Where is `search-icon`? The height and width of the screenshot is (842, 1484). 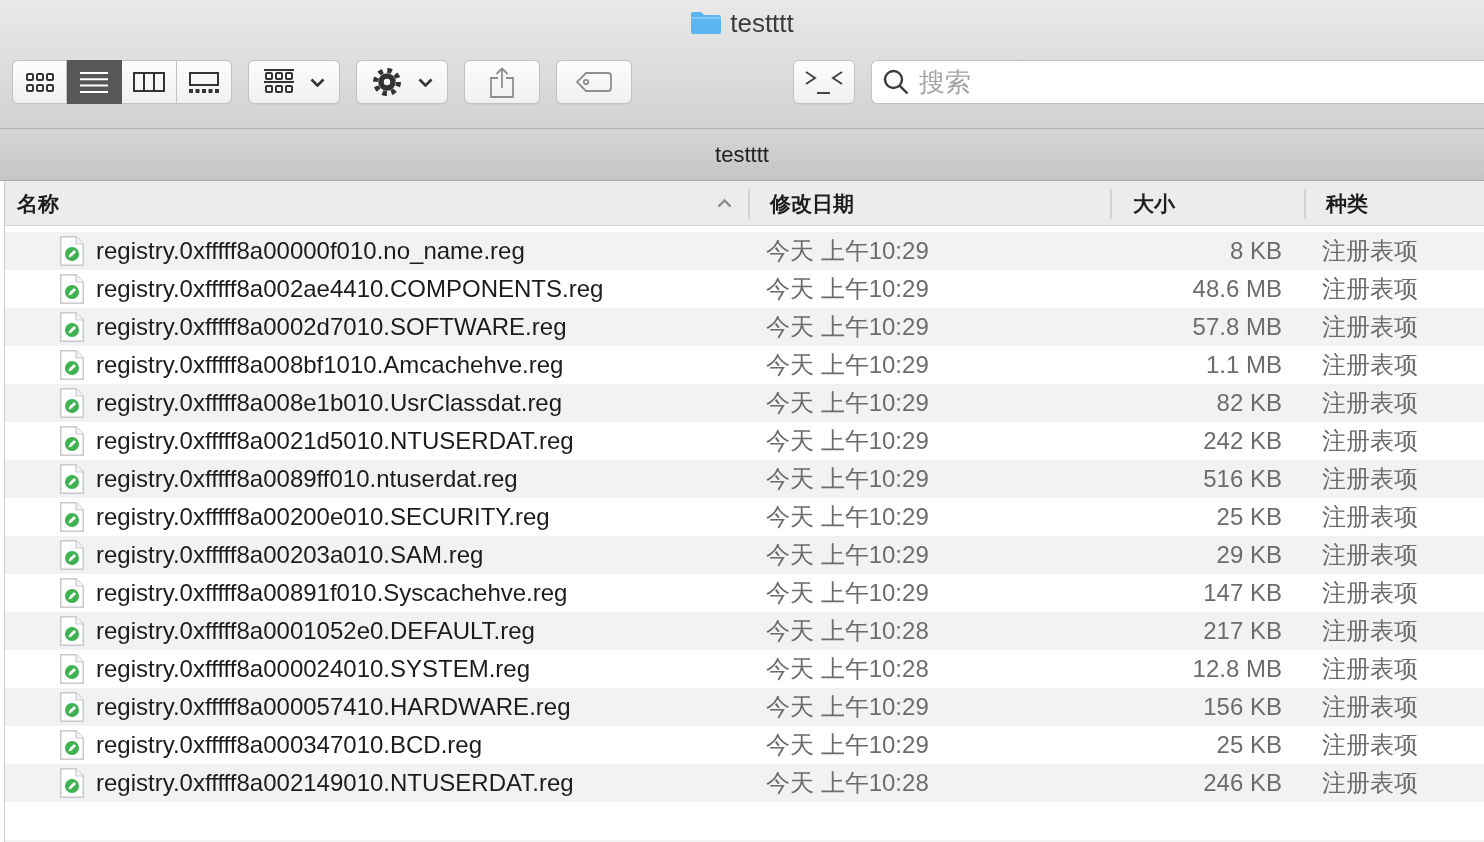 search-icon is located at coordinates (896, 82).